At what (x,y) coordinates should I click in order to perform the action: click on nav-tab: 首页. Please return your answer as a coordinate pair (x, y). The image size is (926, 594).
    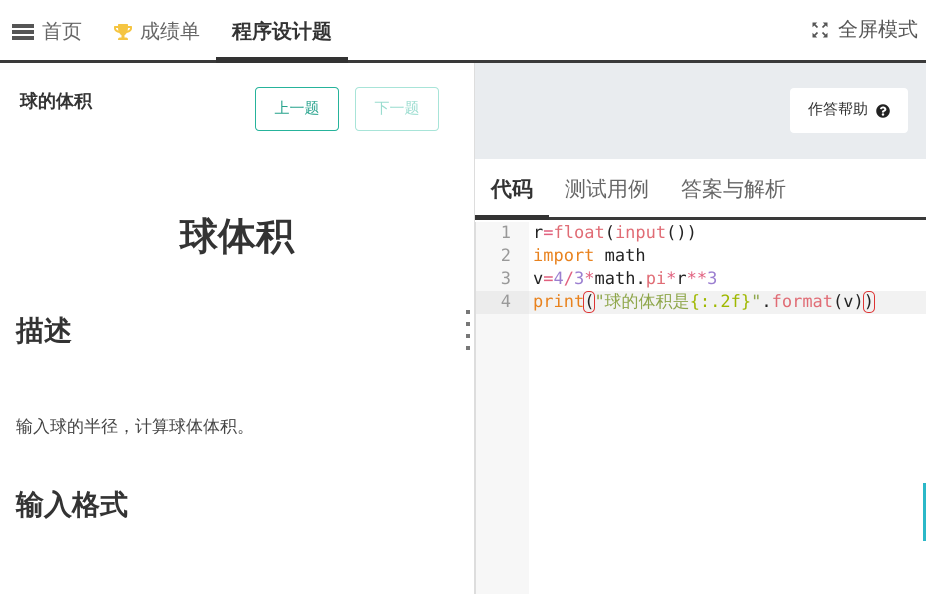
    Looking at the image, I should click on (55, 31).